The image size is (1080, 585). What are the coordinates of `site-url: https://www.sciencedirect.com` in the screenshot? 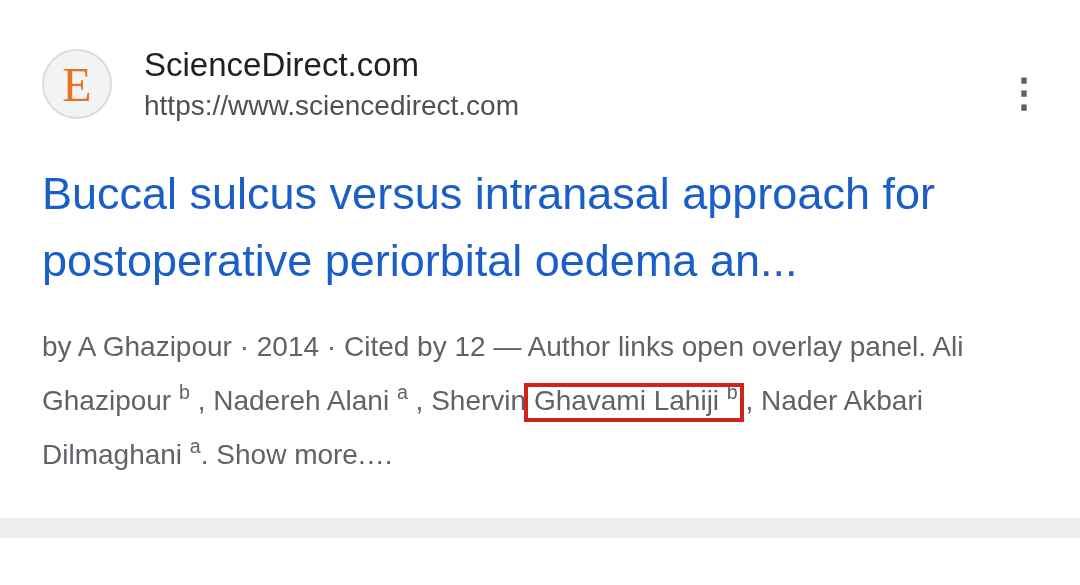 It's located at (332, 106).